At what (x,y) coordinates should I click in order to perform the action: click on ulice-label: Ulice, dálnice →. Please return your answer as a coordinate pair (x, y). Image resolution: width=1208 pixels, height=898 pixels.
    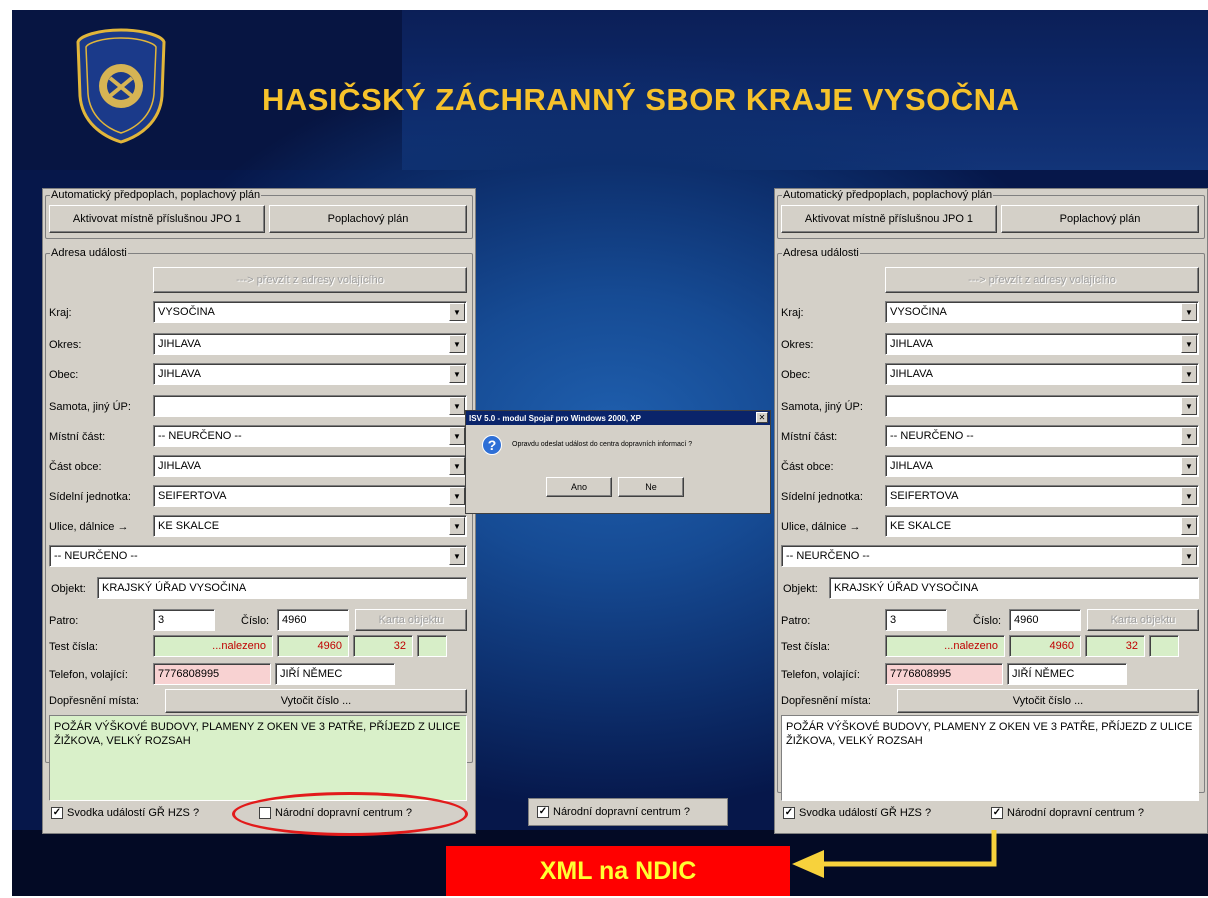
    Looking at the image, I should click on (89, 527).